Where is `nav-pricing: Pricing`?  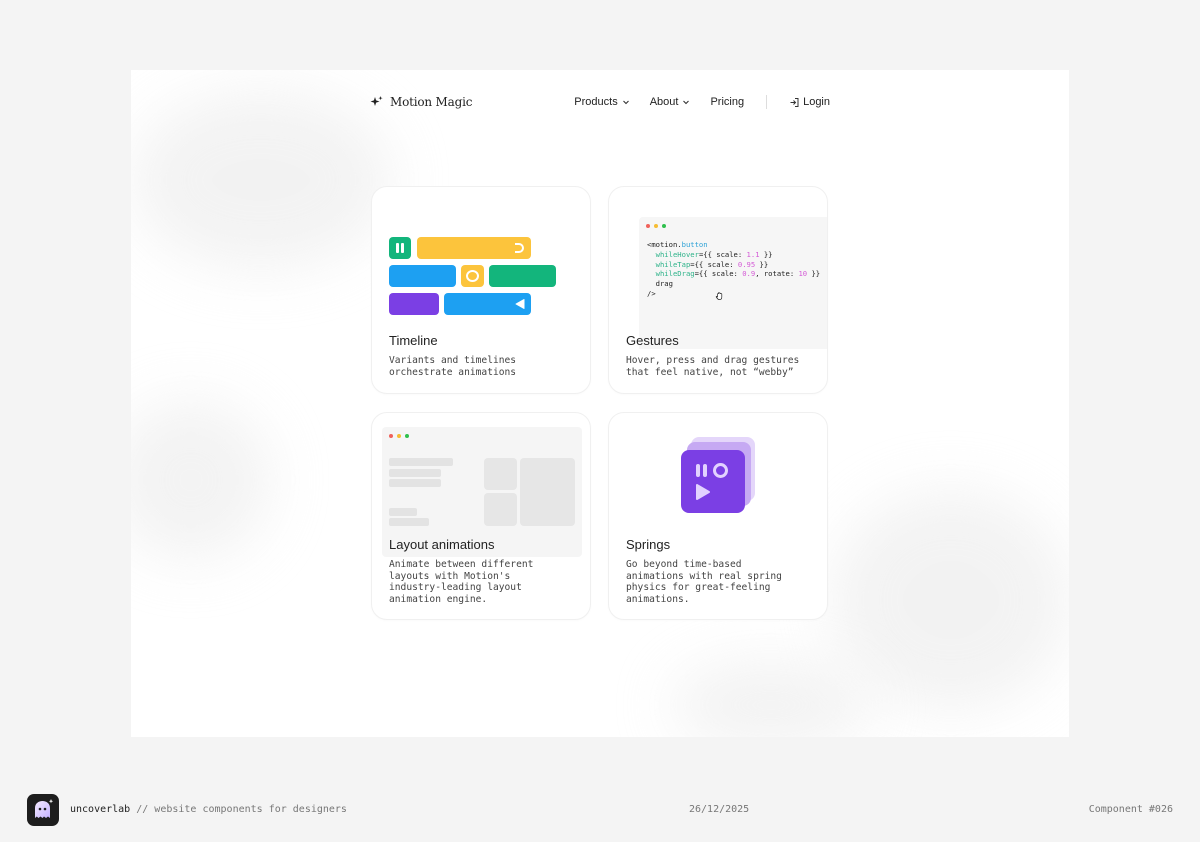
nav-pricing: Pricing is located at coordinates (727, 102).